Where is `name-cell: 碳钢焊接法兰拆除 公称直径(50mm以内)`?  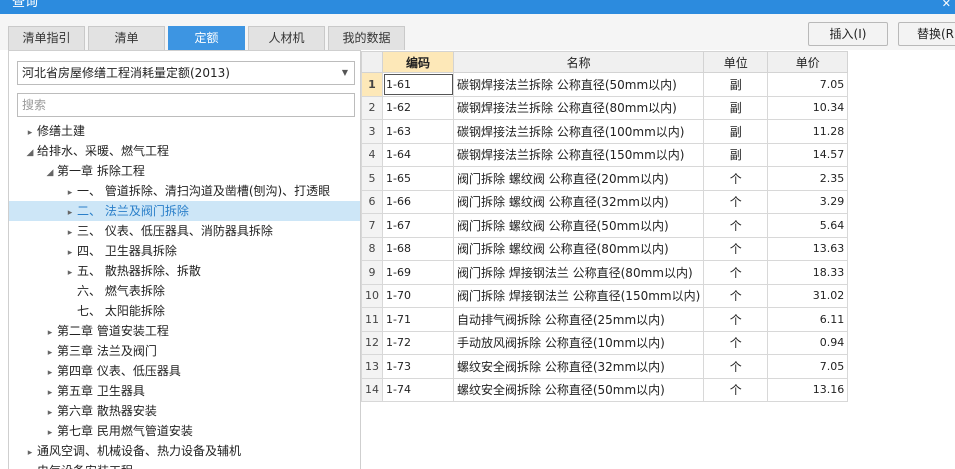 name-cell: 碳钢焊接法兰拆除 公称直径(50mm以内) is located at coordinates (578, 84).